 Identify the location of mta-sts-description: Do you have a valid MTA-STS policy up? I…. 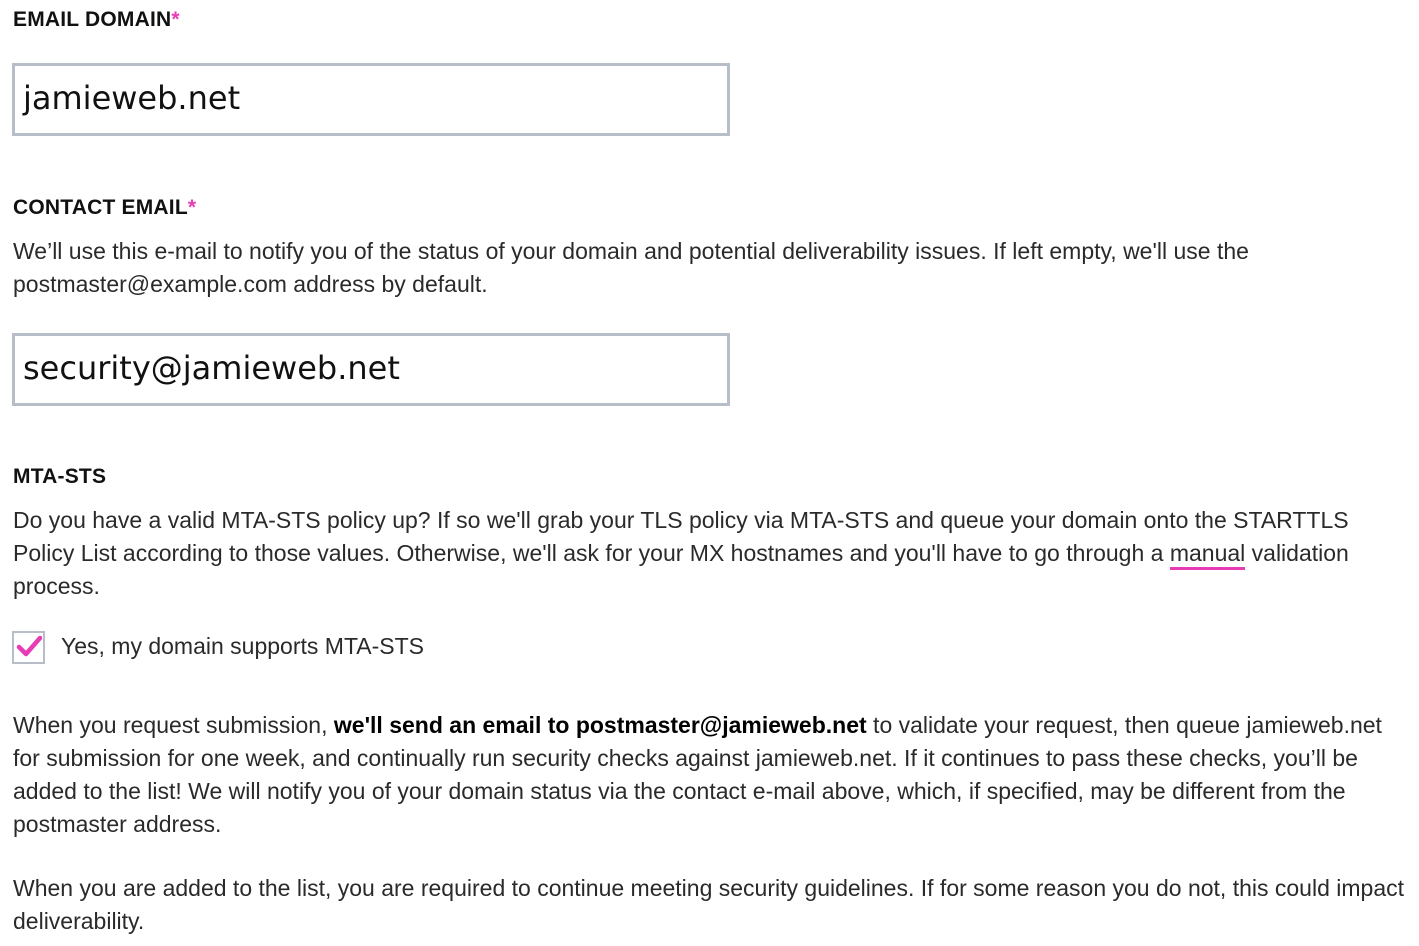
(713, 553).